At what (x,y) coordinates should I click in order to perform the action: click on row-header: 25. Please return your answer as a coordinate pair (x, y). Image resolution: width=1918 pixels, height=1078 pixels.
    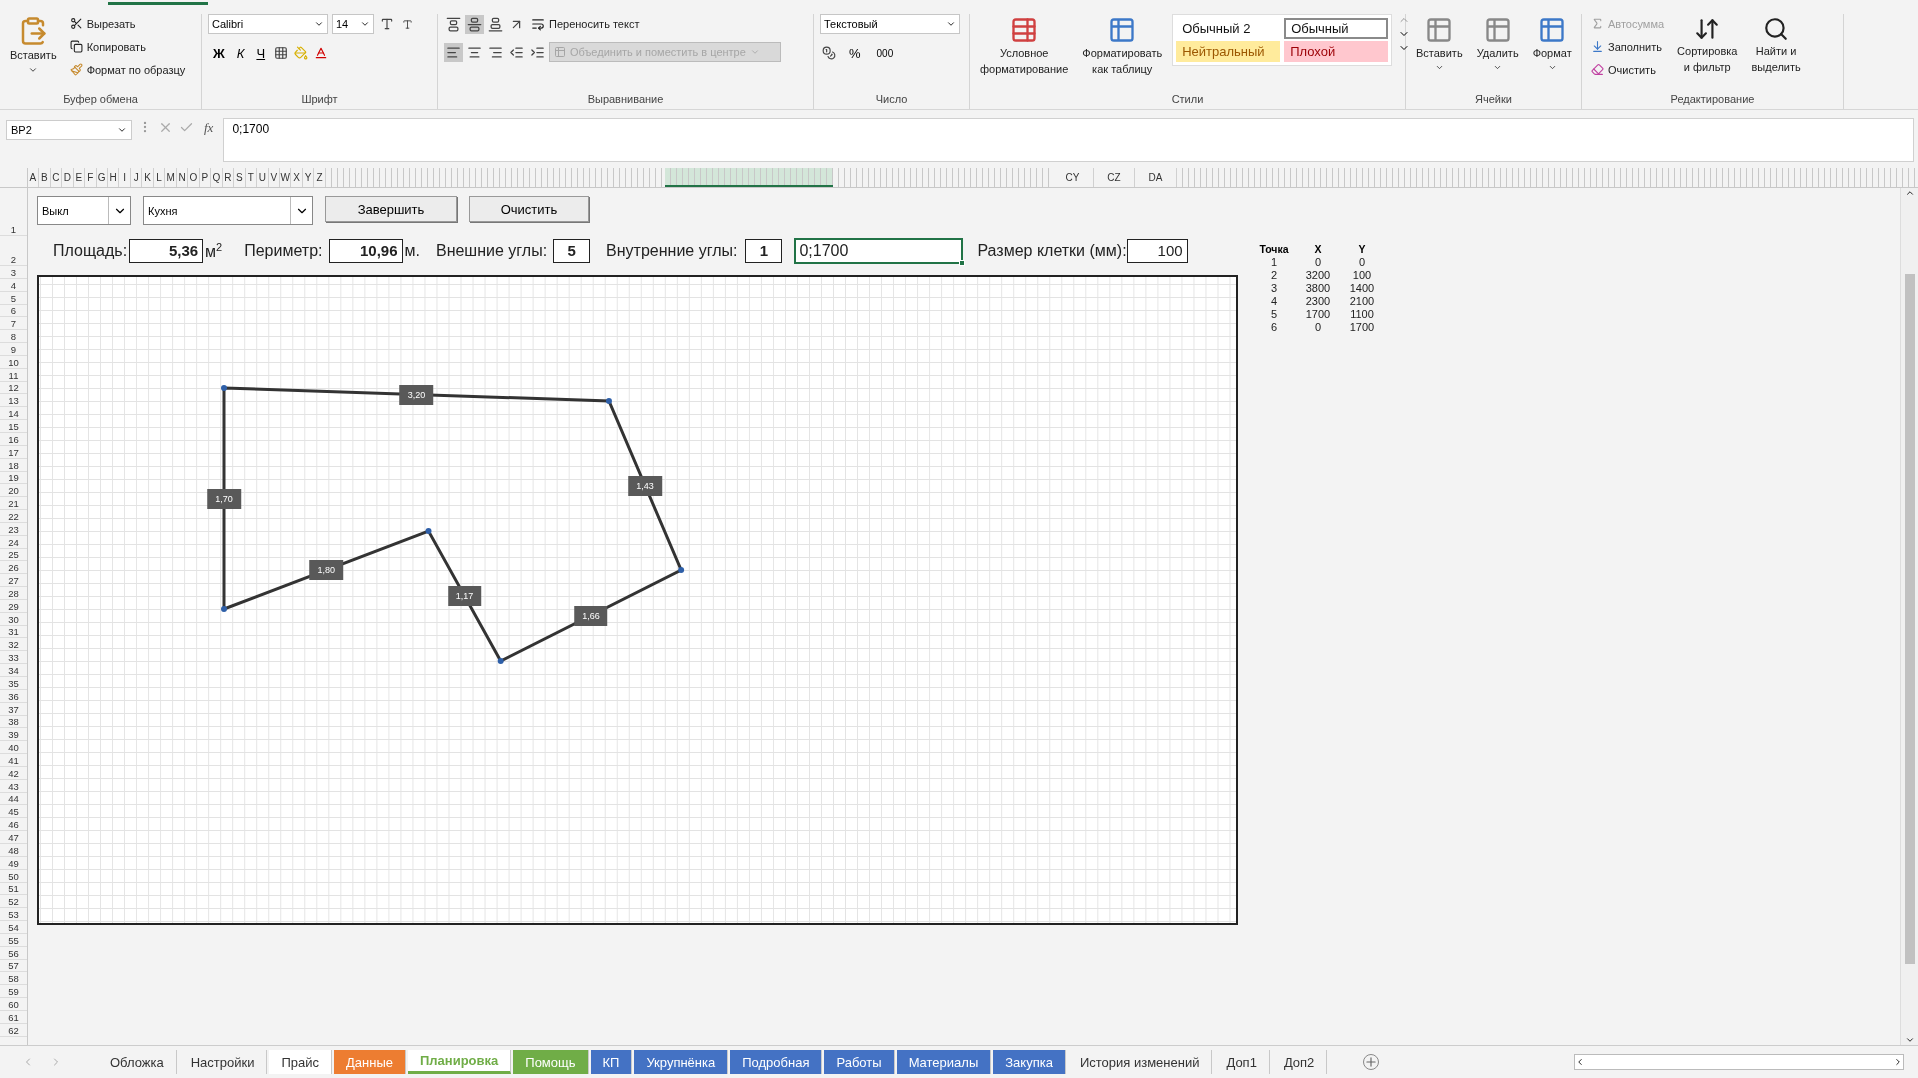
    Looking at the image, I should click on (13, 555).